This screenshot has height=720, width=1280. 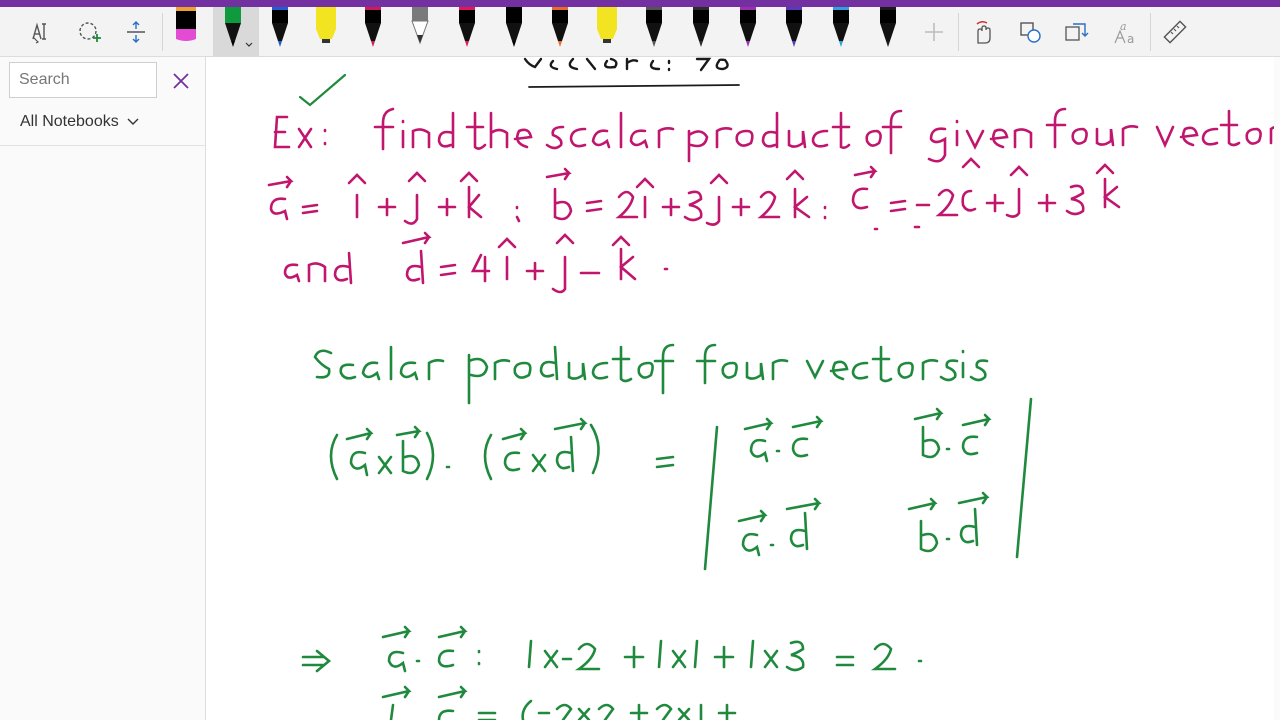 I want to click on add-space-icon, so click(x=136, y=32).